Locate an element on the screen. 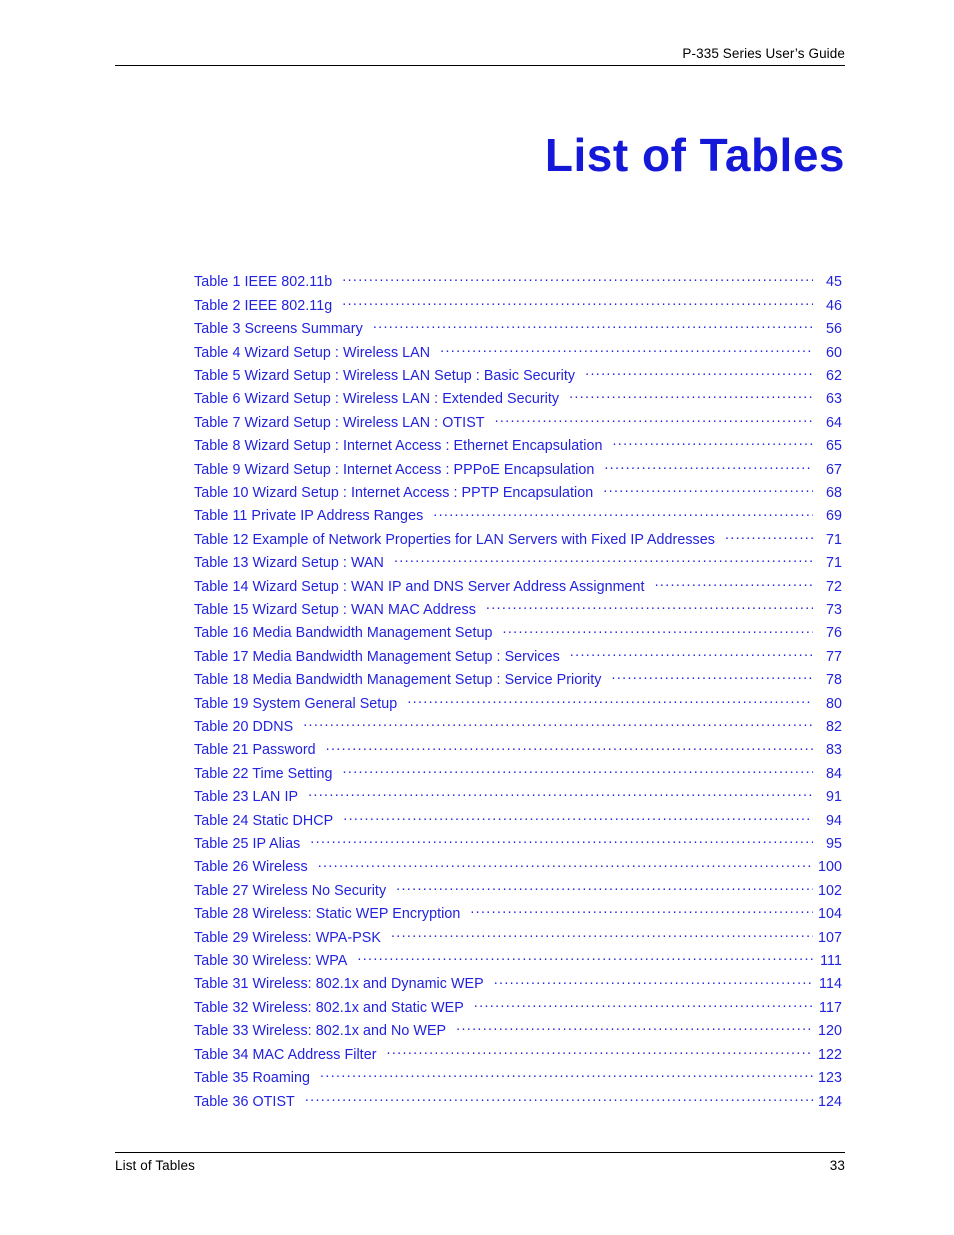 This screenshot has width=954, height=1235. toc-entry: Table 21 Password 83 is located at coordinates (518, 751).